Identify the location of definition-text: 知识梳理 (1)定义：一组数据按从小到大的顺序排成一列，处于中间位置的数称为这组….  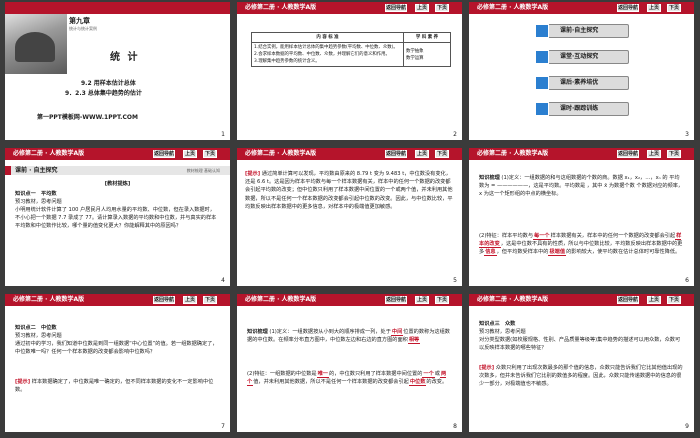
(349, 336).